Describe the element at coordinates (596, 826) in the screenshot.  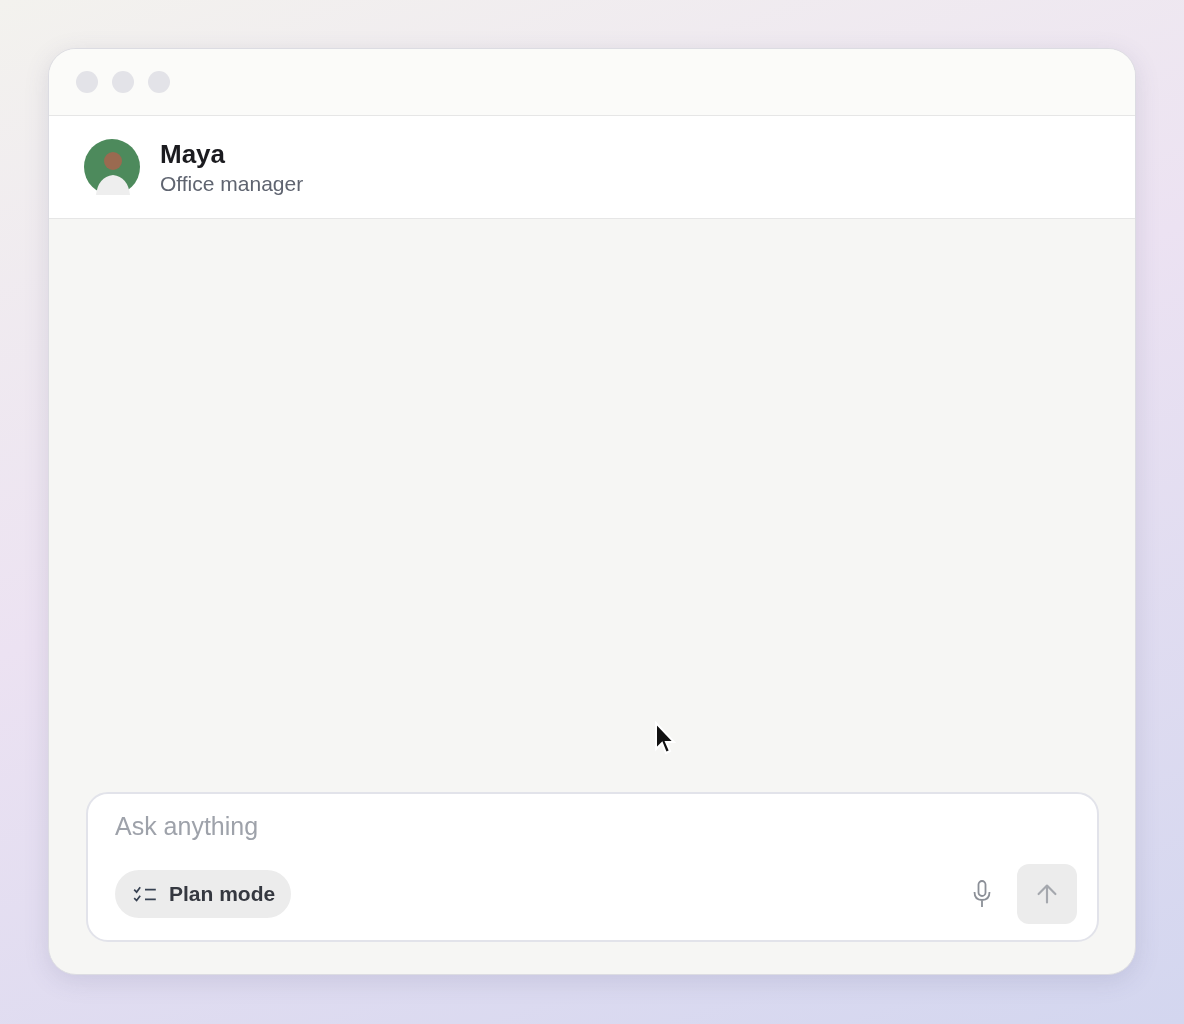
I see `message-input: Ask anything` at that location.